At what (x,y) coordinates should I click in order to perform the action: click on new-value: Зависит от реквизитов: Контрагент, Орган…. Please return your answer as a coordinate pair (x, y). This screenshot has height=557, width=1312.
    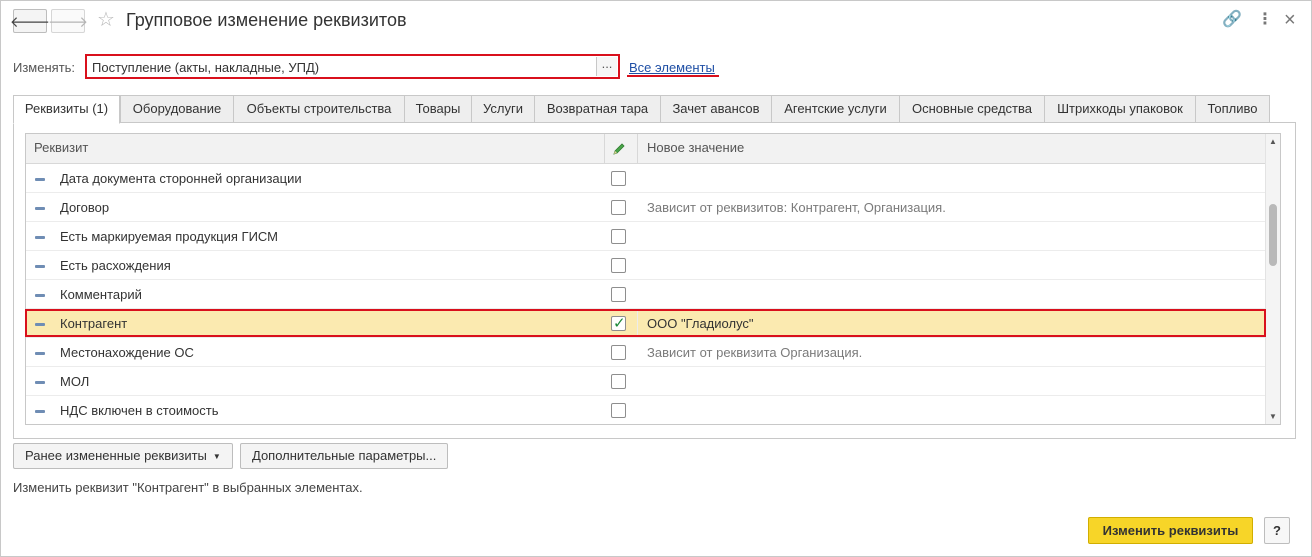
    Looking at the image, I should click on (796, 207).